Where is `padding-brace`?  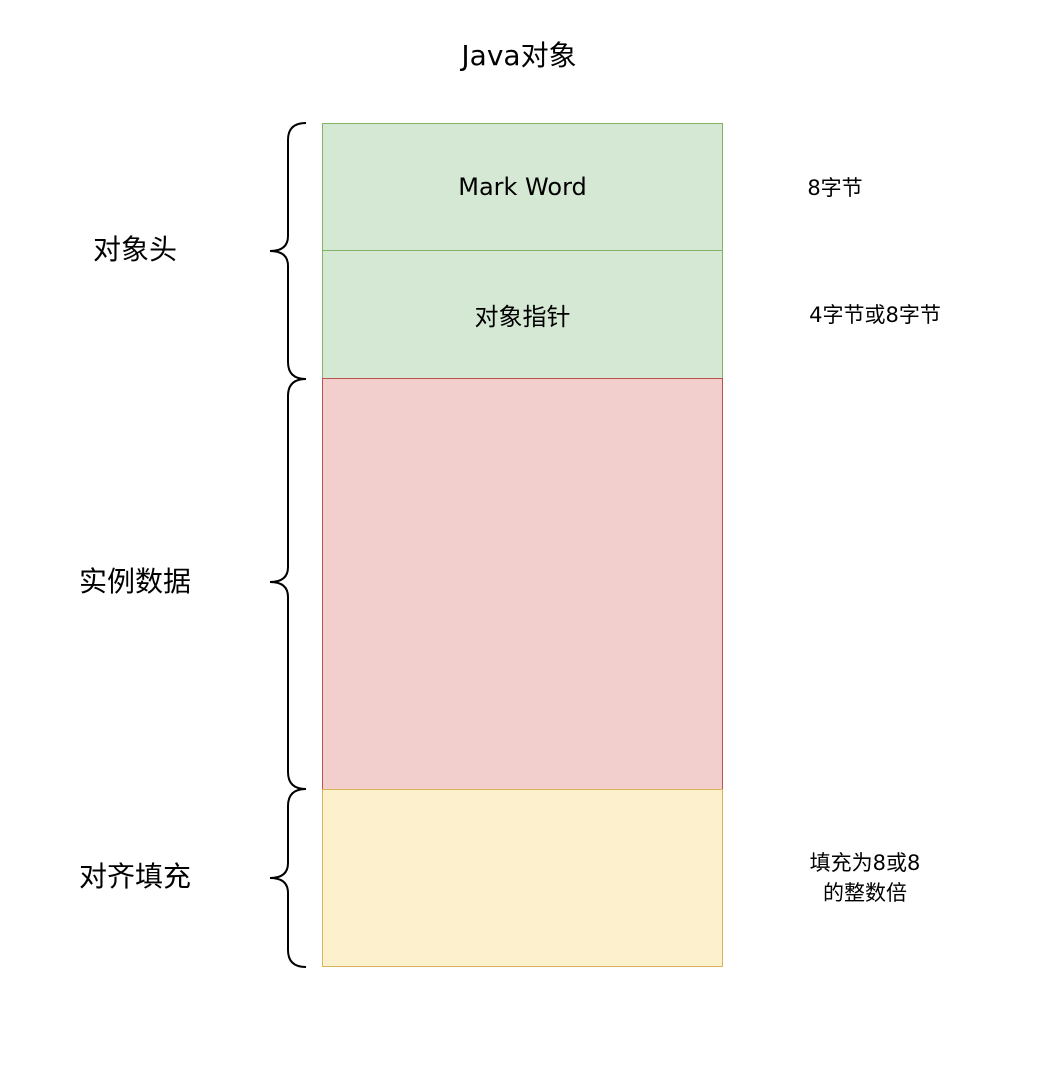
padding-brace is located at coordinates (288, 878).